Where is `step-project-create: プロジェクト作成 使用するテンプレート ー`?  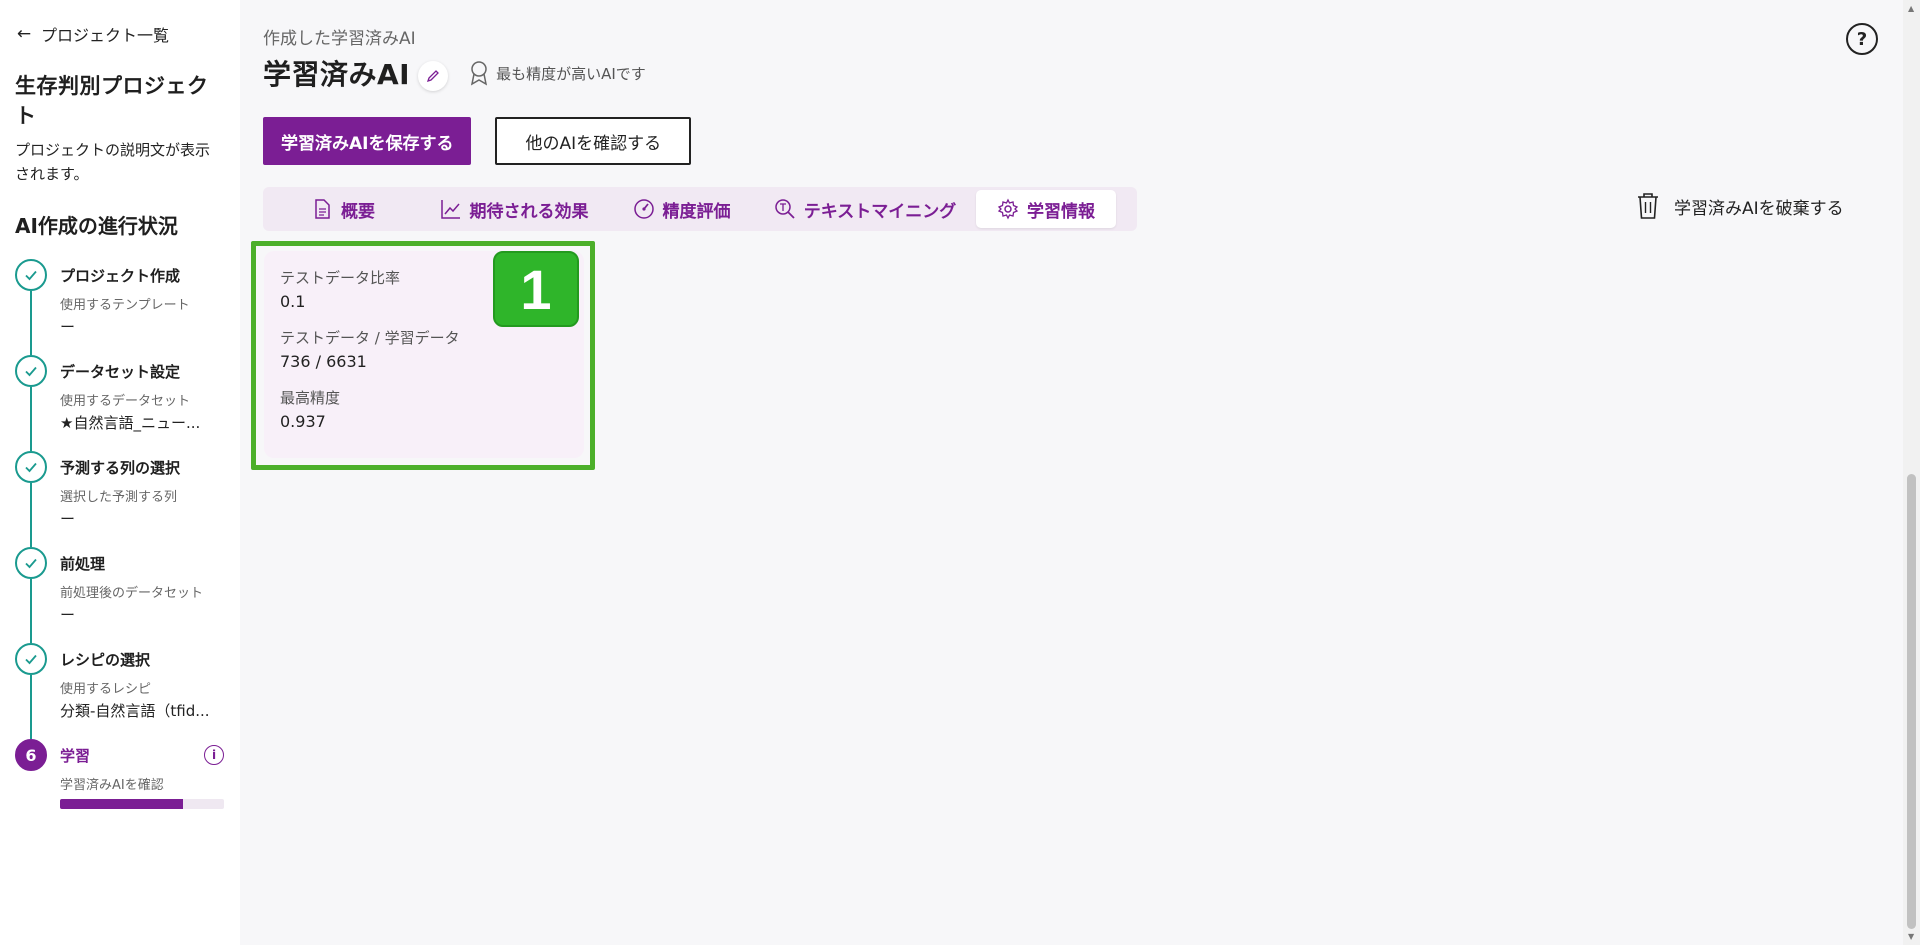
step-project-create: プロジェクト作成 使用するテンプレート ー is located at coordinates (119, 307).